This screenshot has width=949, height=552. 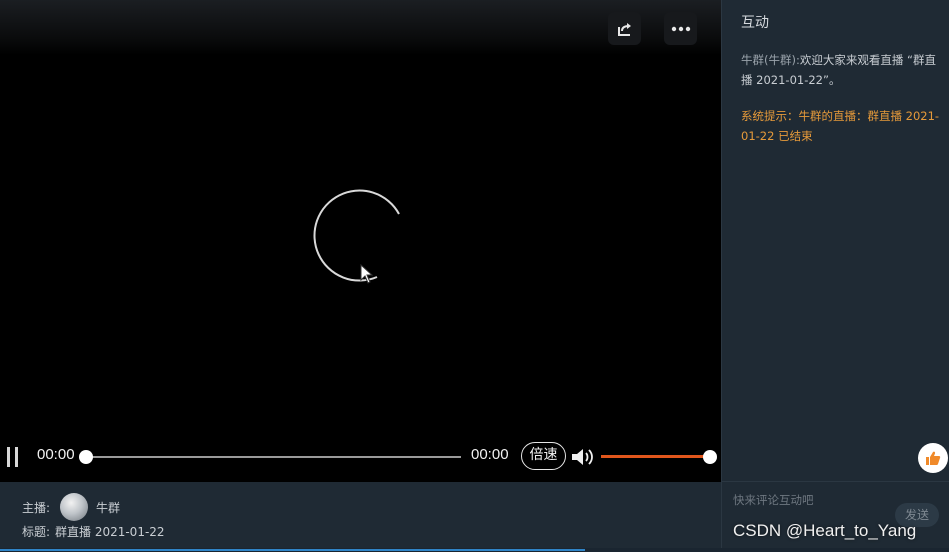 What do you see at coordinates (360, 515) in the screenshot?
I see `stream-info: 主播: 牛群 标题: 群直播 2021-01-22` at bounding box center [360, 515].